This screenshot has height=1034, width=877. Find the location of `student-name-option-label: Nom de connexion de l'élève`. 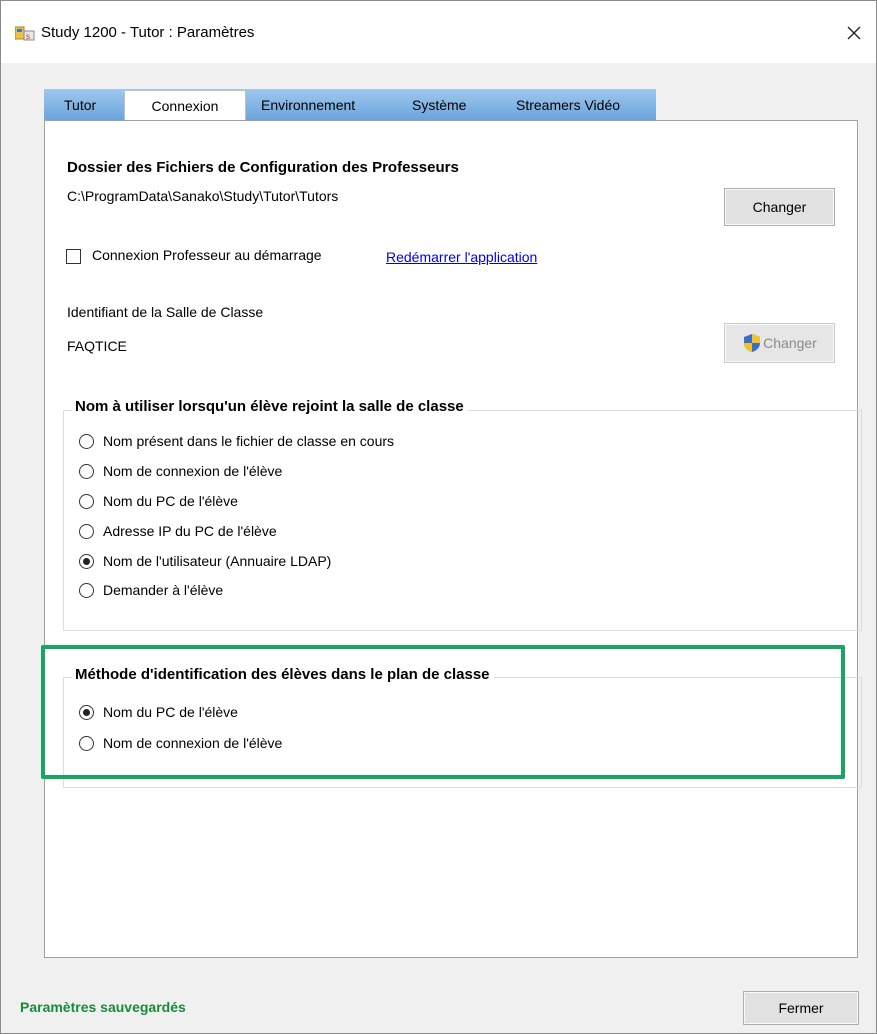

student-name-option-label: Nom de connexion de l'élève is located at coordinates (193, 471).